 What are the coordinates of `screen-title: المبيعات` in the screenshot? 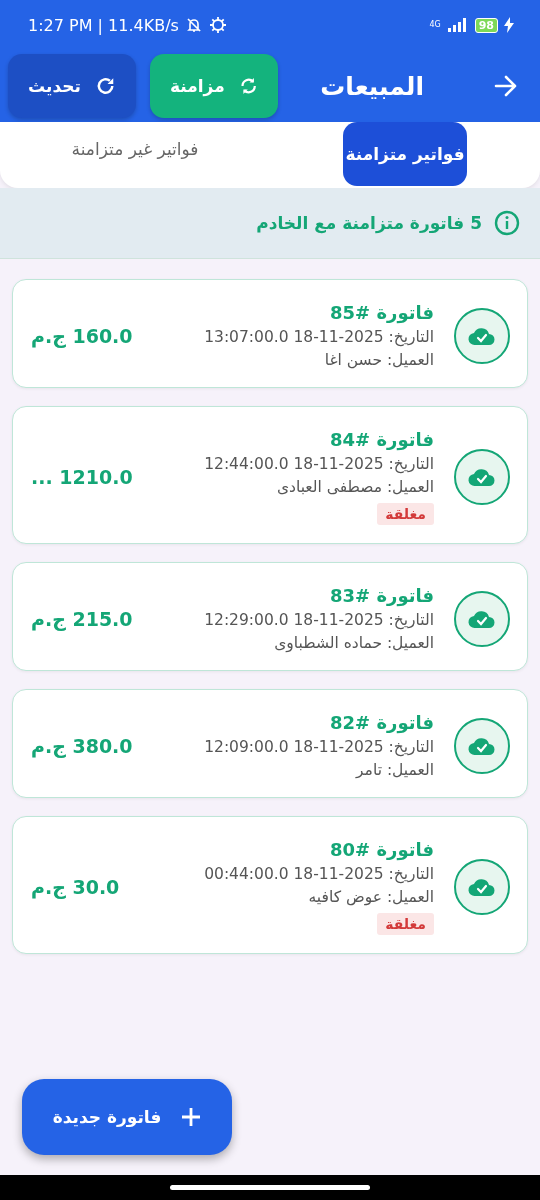 It's located at (372, 86).